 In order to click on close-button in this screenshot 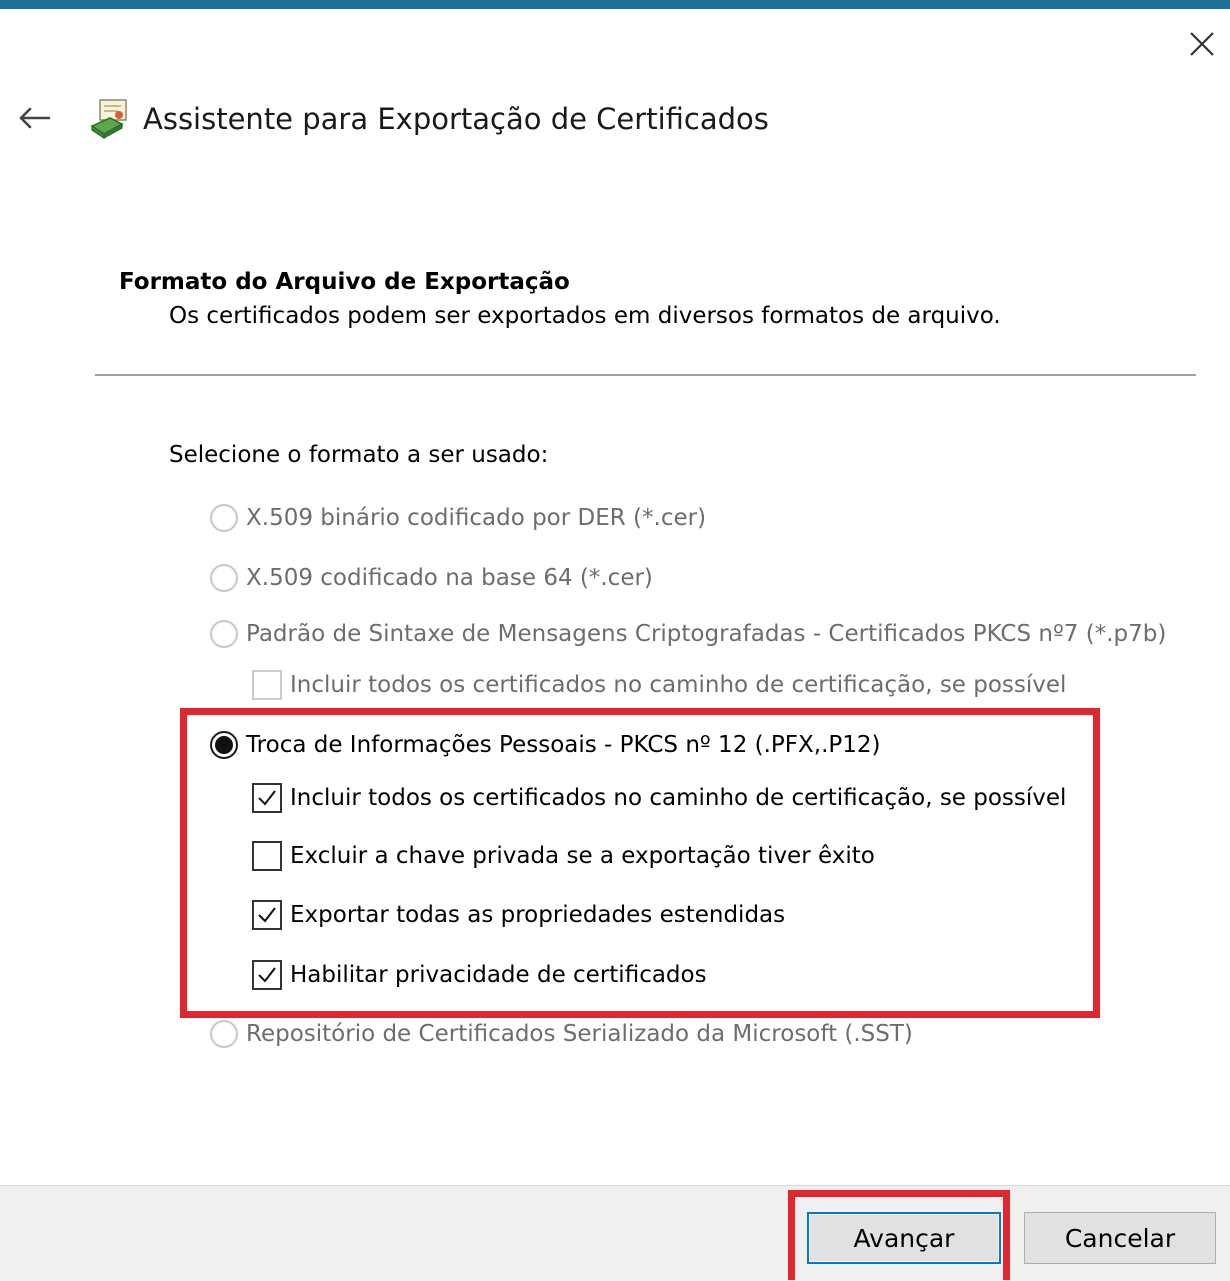, I will do `click(1202, 44)`.